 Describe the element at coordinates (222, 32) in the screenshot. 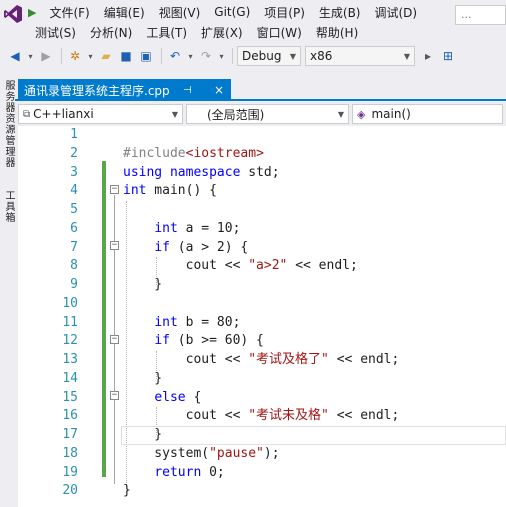

I see `menu-extensions: 扩展(X)` at that location.